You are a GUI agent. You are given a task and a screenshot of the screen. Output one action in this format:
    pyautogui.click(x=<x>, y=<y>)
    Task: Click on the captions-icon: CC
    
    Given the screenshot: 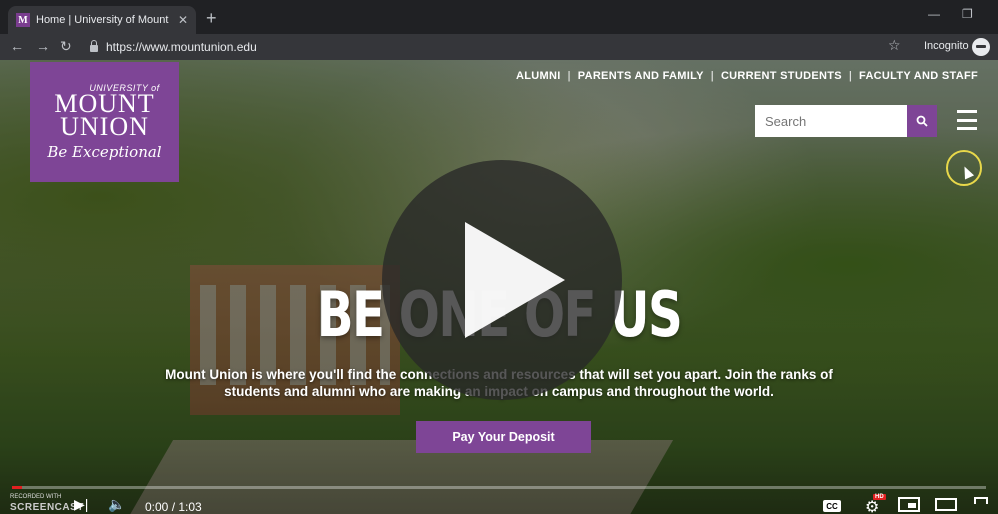 What is the action you would take?
    pyautogui.click(x=832, y=506)
    